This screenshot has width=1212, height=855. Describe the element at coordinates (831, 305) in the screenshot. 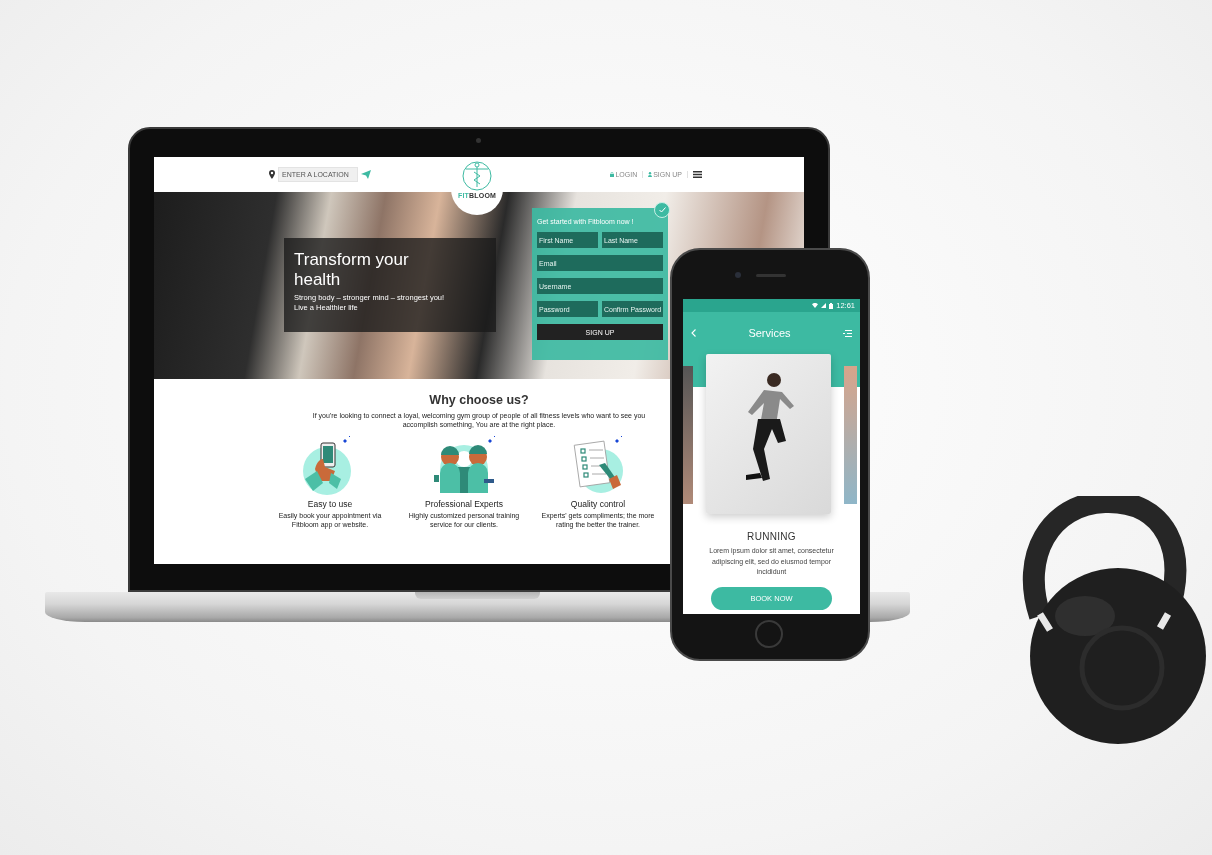

I see `battery-icon` at that location.